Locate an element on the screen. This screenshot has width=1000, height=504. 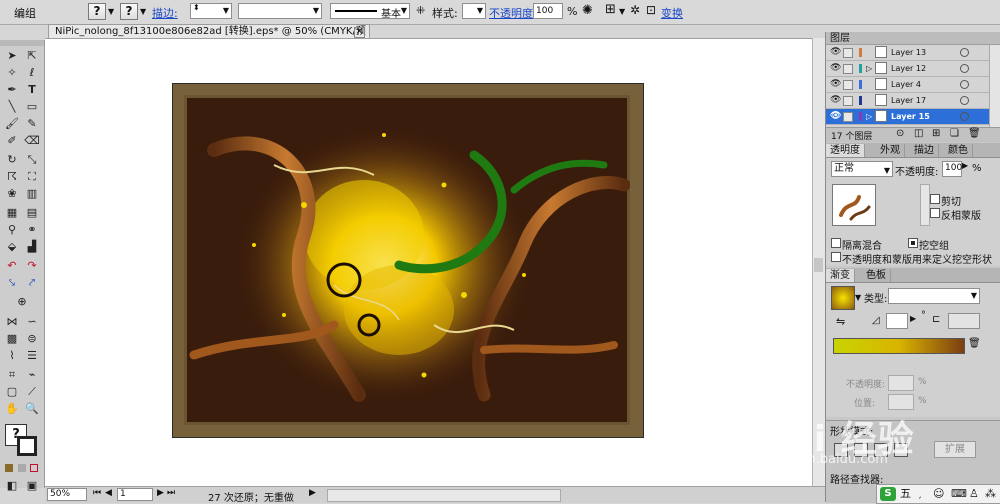
perspective-grid-icon: ⊕ is located at coordinates (22, 301).